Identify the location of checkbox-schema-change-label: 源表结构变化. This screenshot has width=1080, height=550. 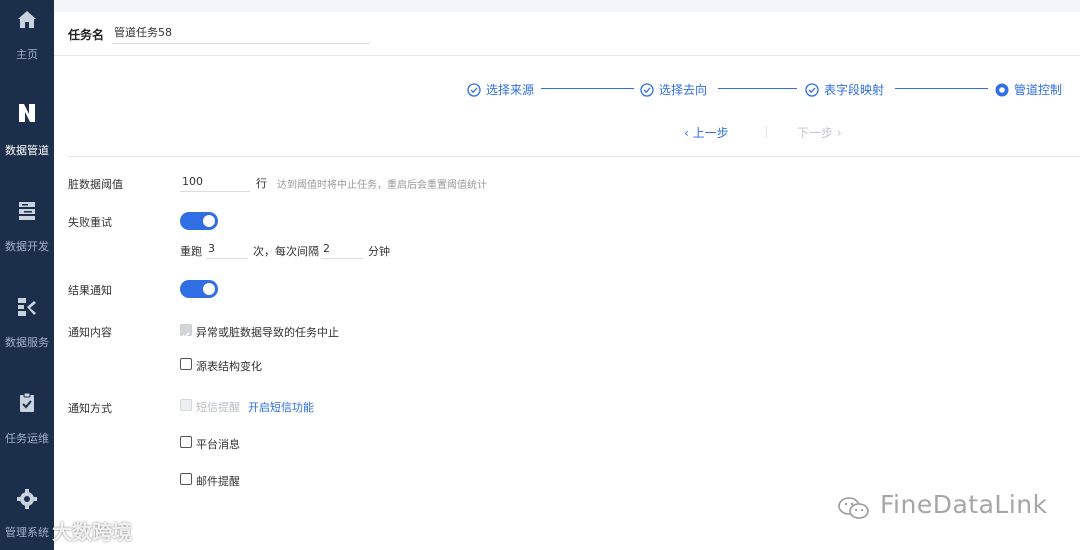
(229, 366).